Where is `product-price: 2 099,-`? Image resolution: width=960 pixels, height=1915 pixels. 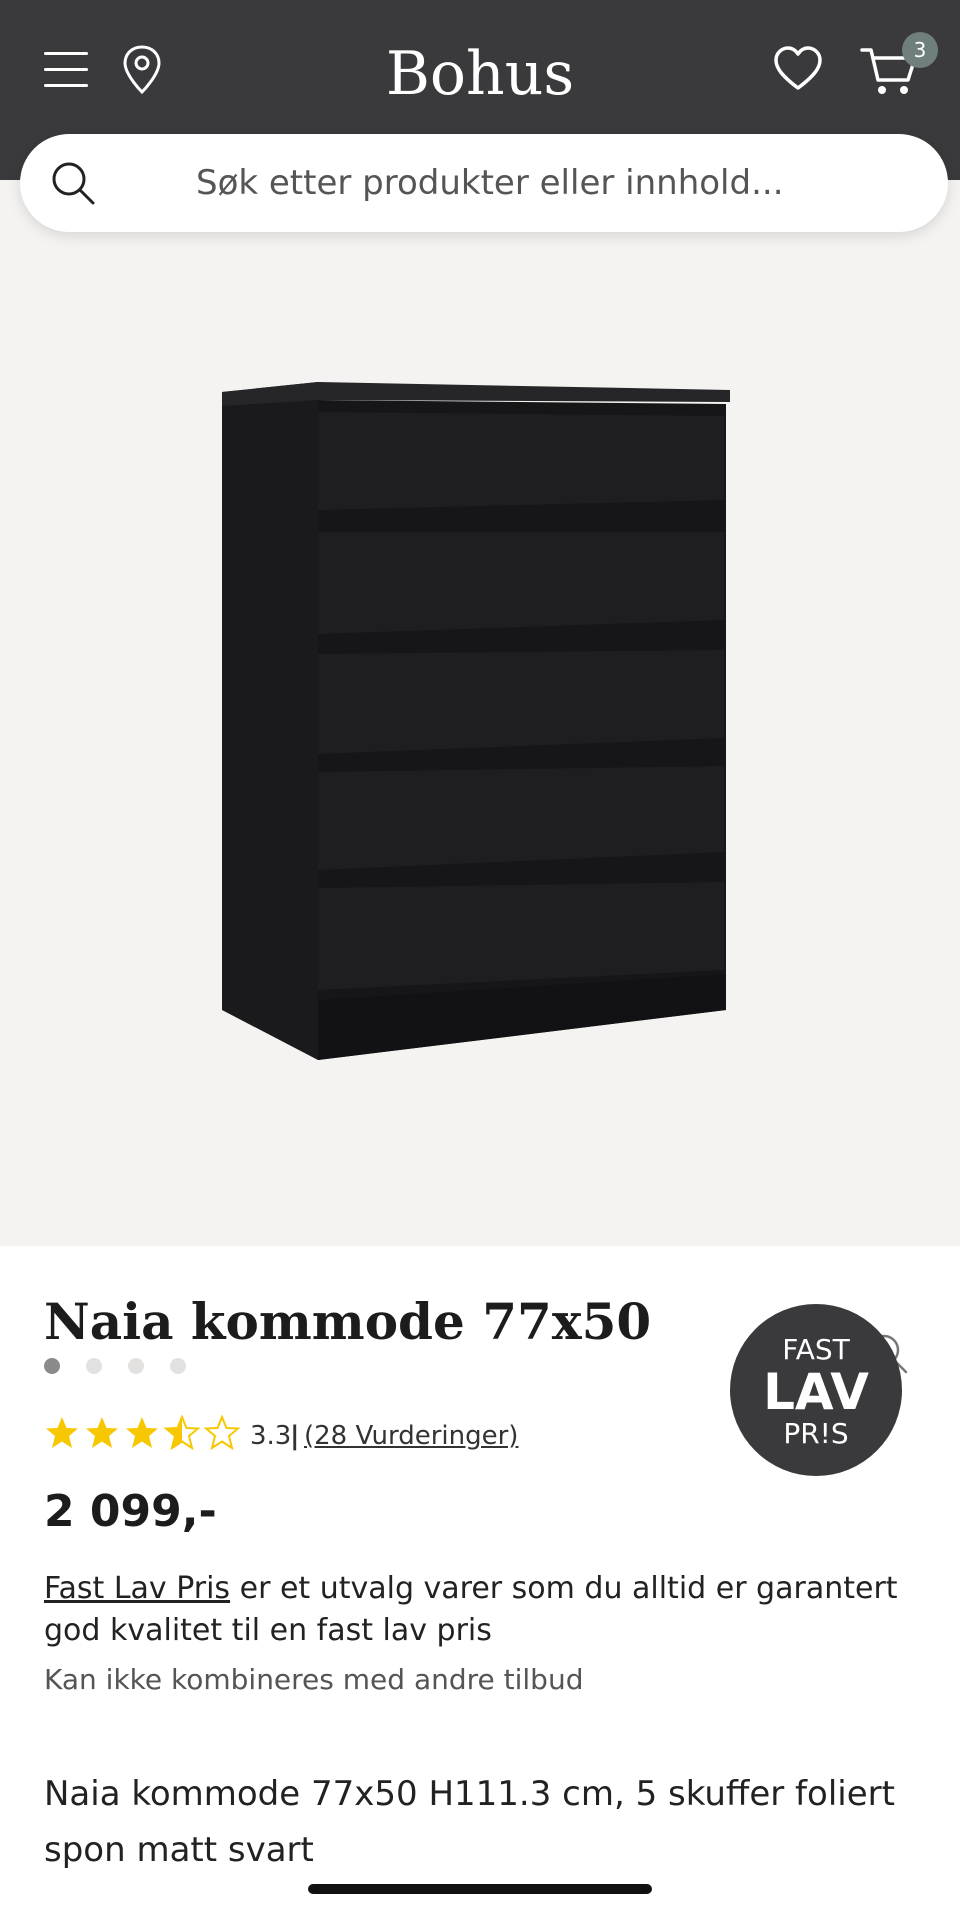
product-price: 2 099,- is located at coordinates (130, 1511).